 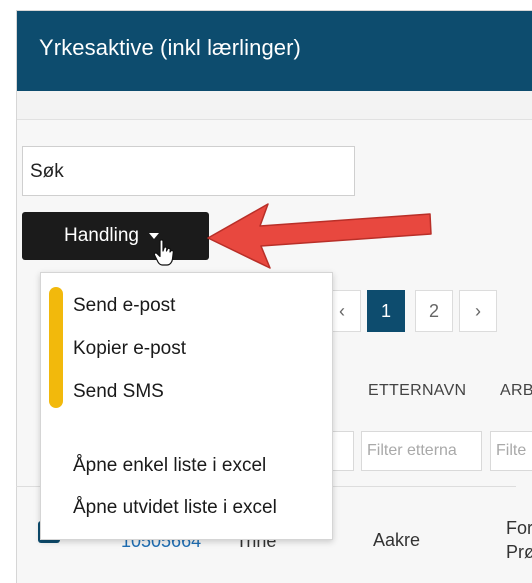 What do you see at coordinates (163, 252) in the screenshot?
I see `hand-cursor-icon` at bounding box center [163, 252].